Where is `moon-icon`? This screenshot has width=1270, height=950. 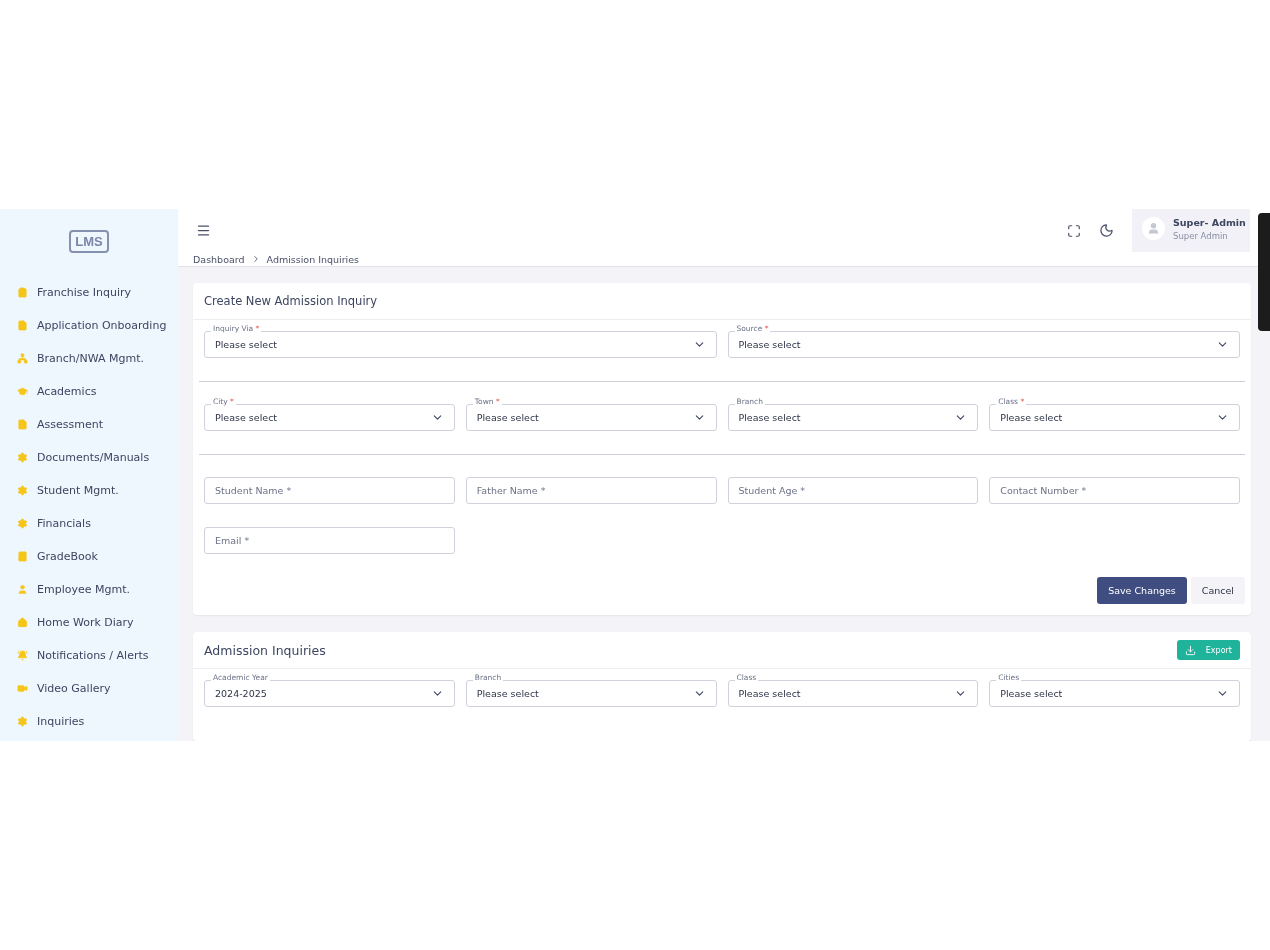 moon-icon is located at coordinates (1106, 230).